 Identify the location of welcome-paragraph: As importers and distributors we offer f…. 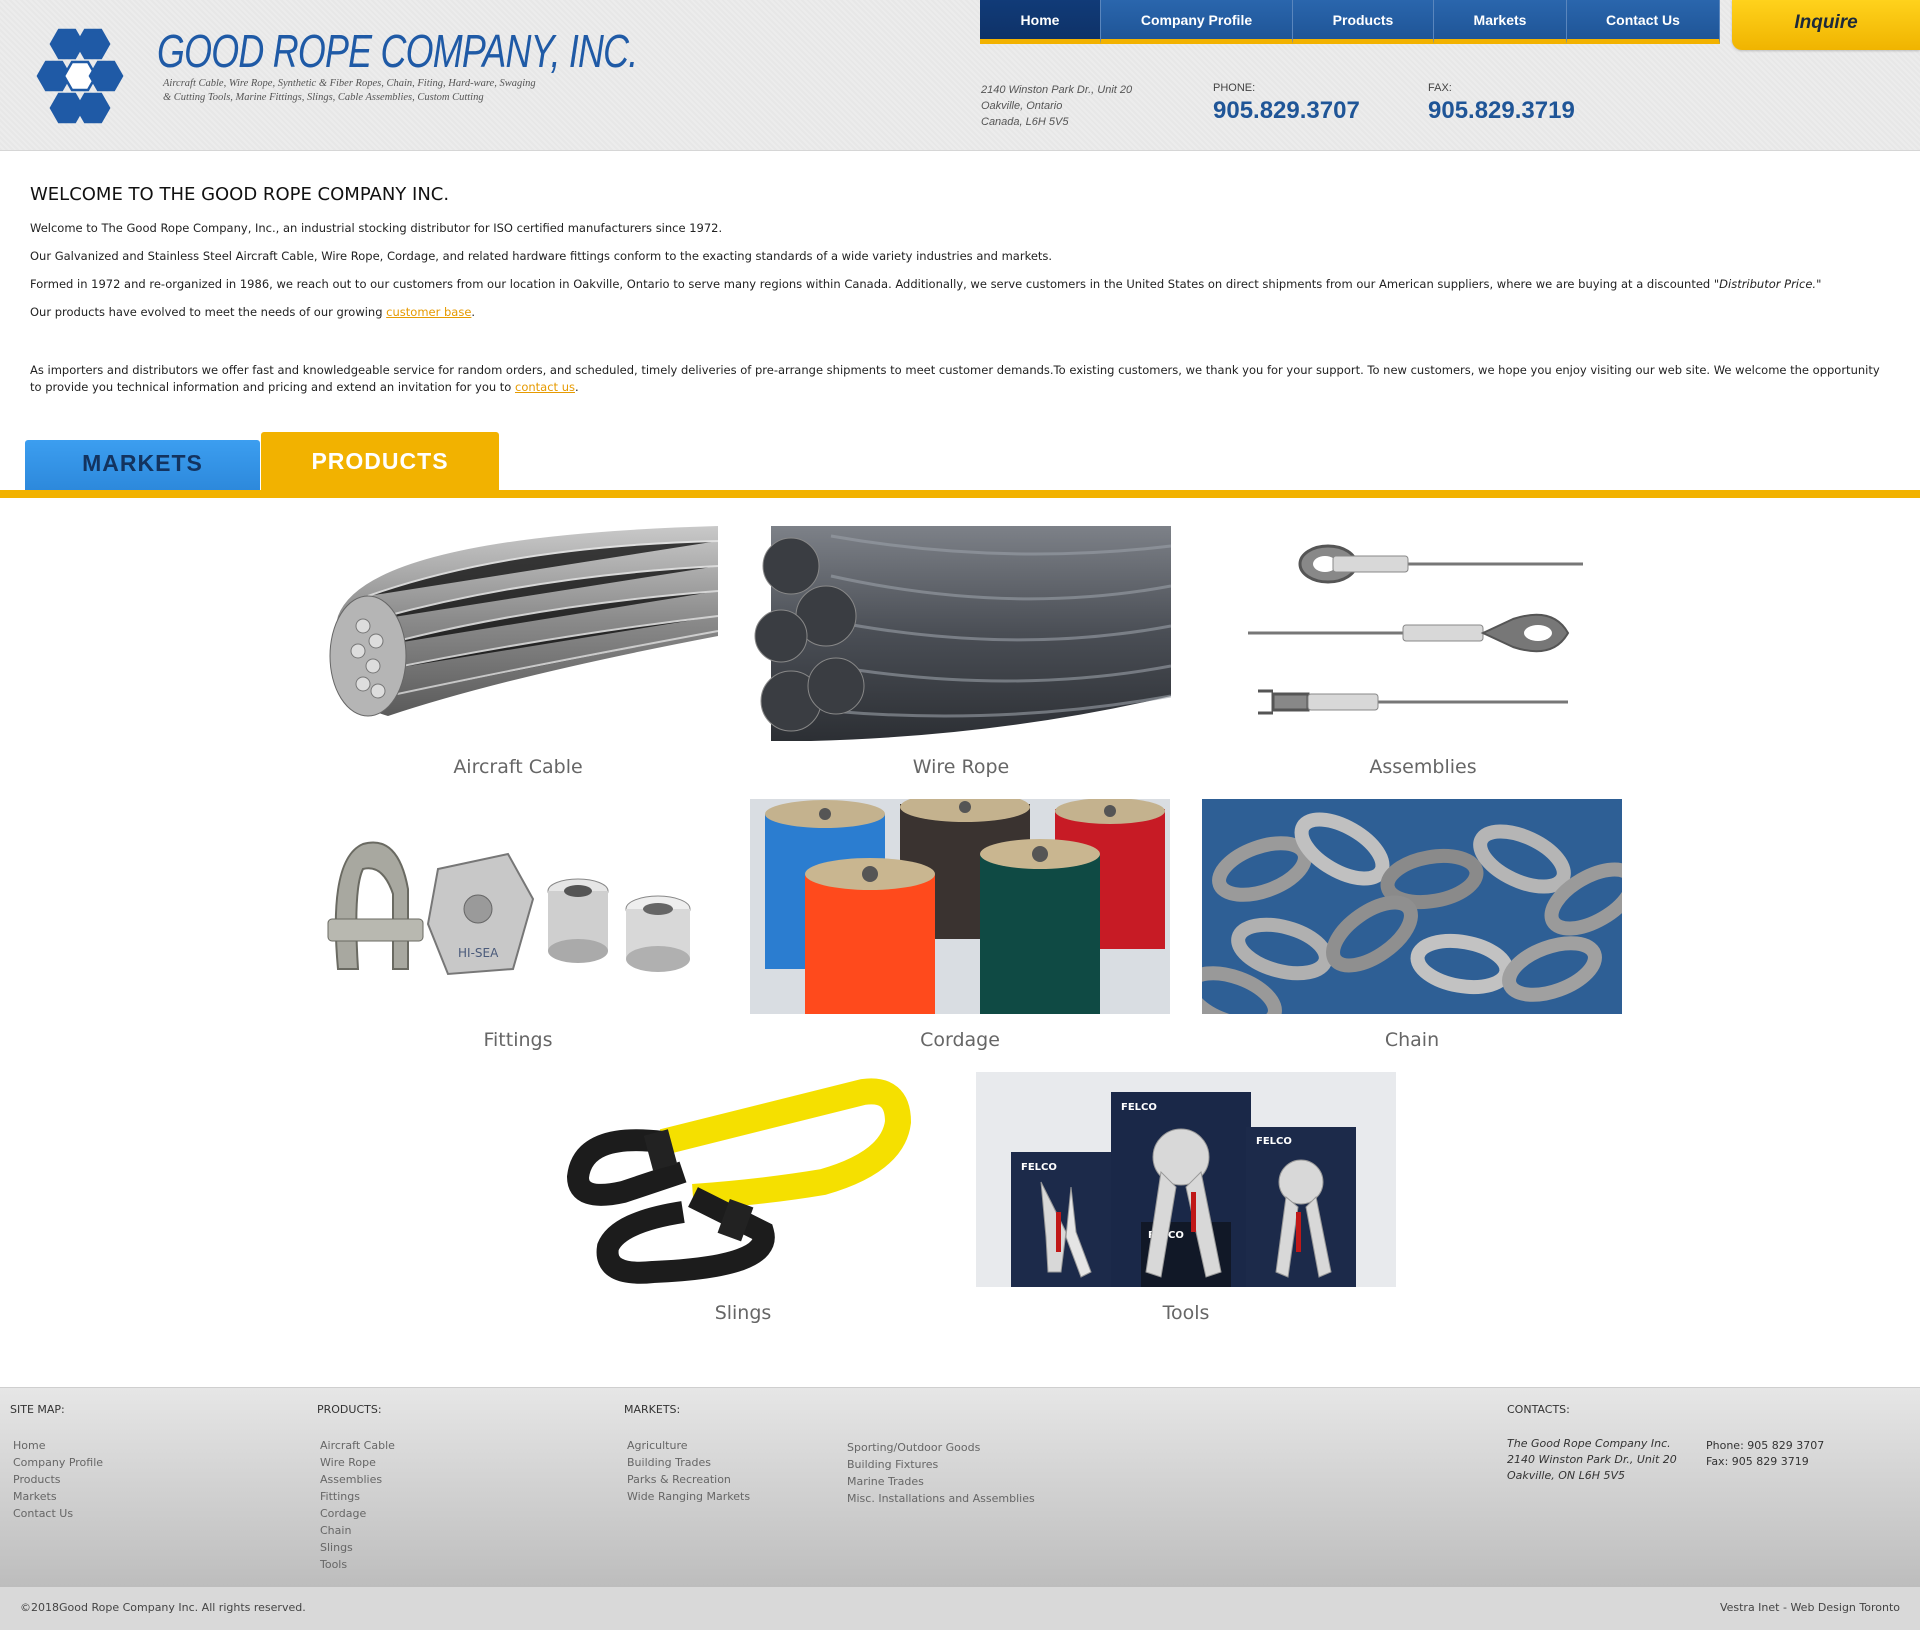
(955, 379).